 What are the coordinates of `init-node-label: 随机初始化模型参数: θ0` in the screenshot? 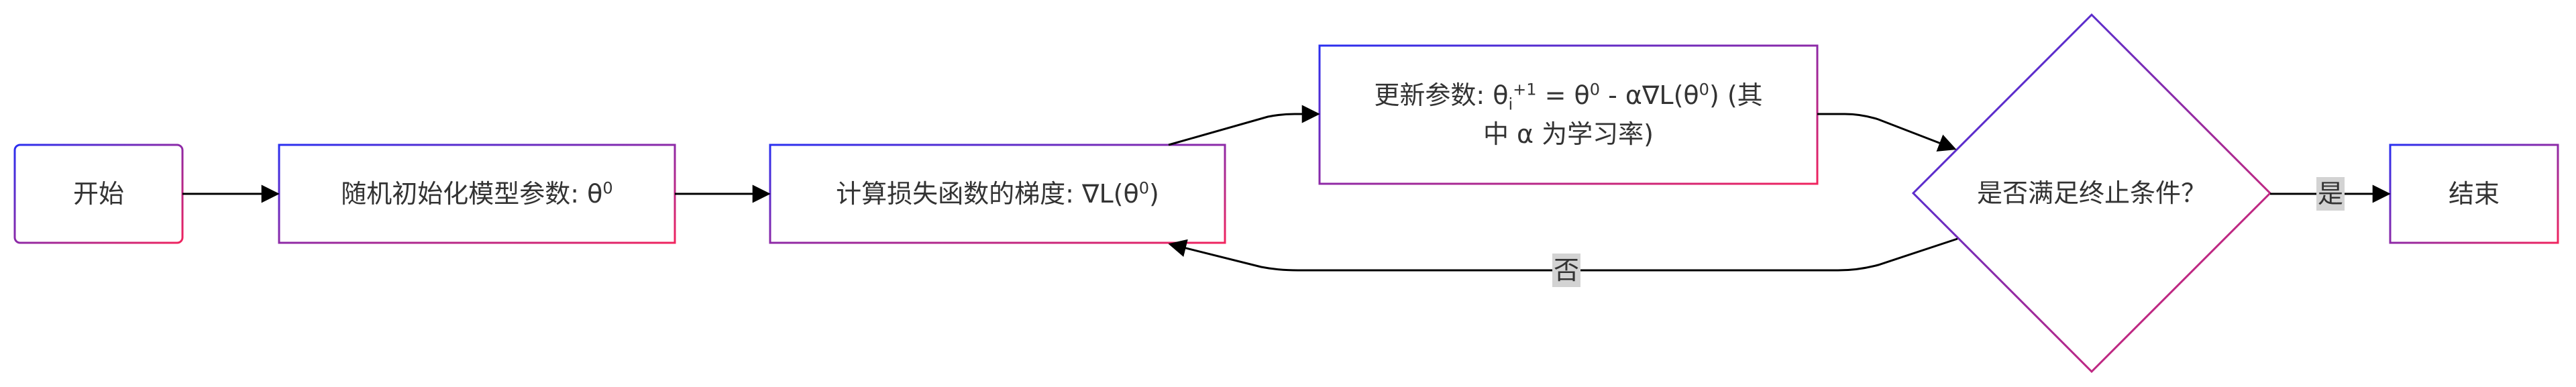 It's located at (477, 194).